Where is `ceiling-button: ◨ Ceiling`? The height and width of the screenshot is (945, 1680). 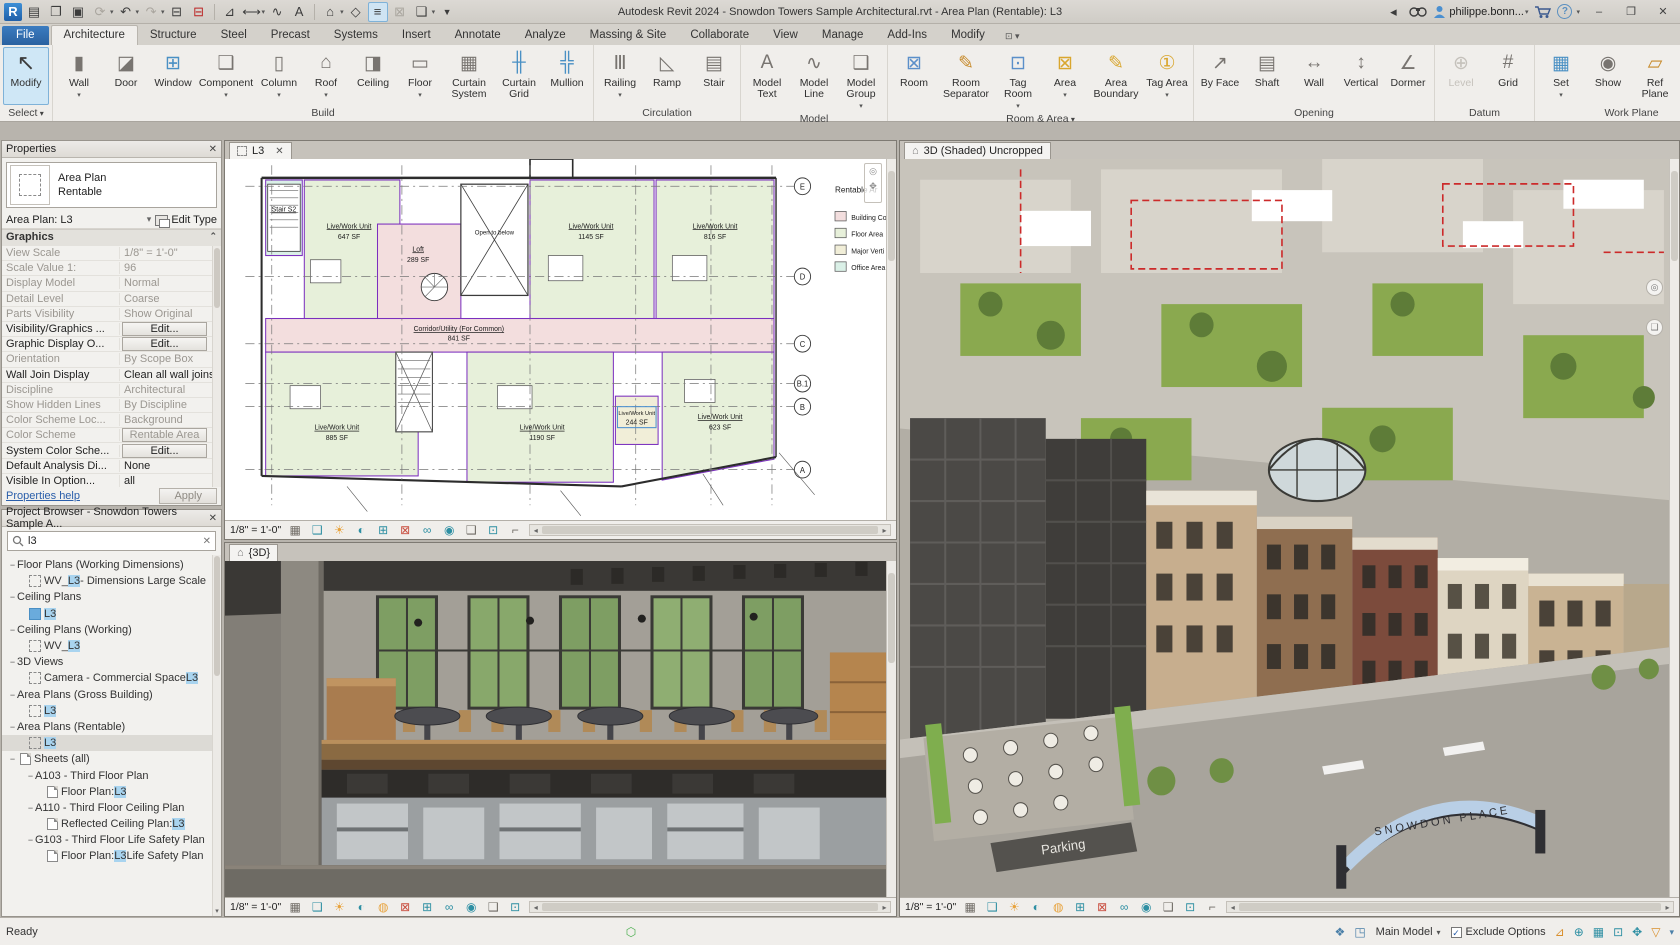 ceiling-button: ◨ Ceiling is located at coordinates (373, 76).